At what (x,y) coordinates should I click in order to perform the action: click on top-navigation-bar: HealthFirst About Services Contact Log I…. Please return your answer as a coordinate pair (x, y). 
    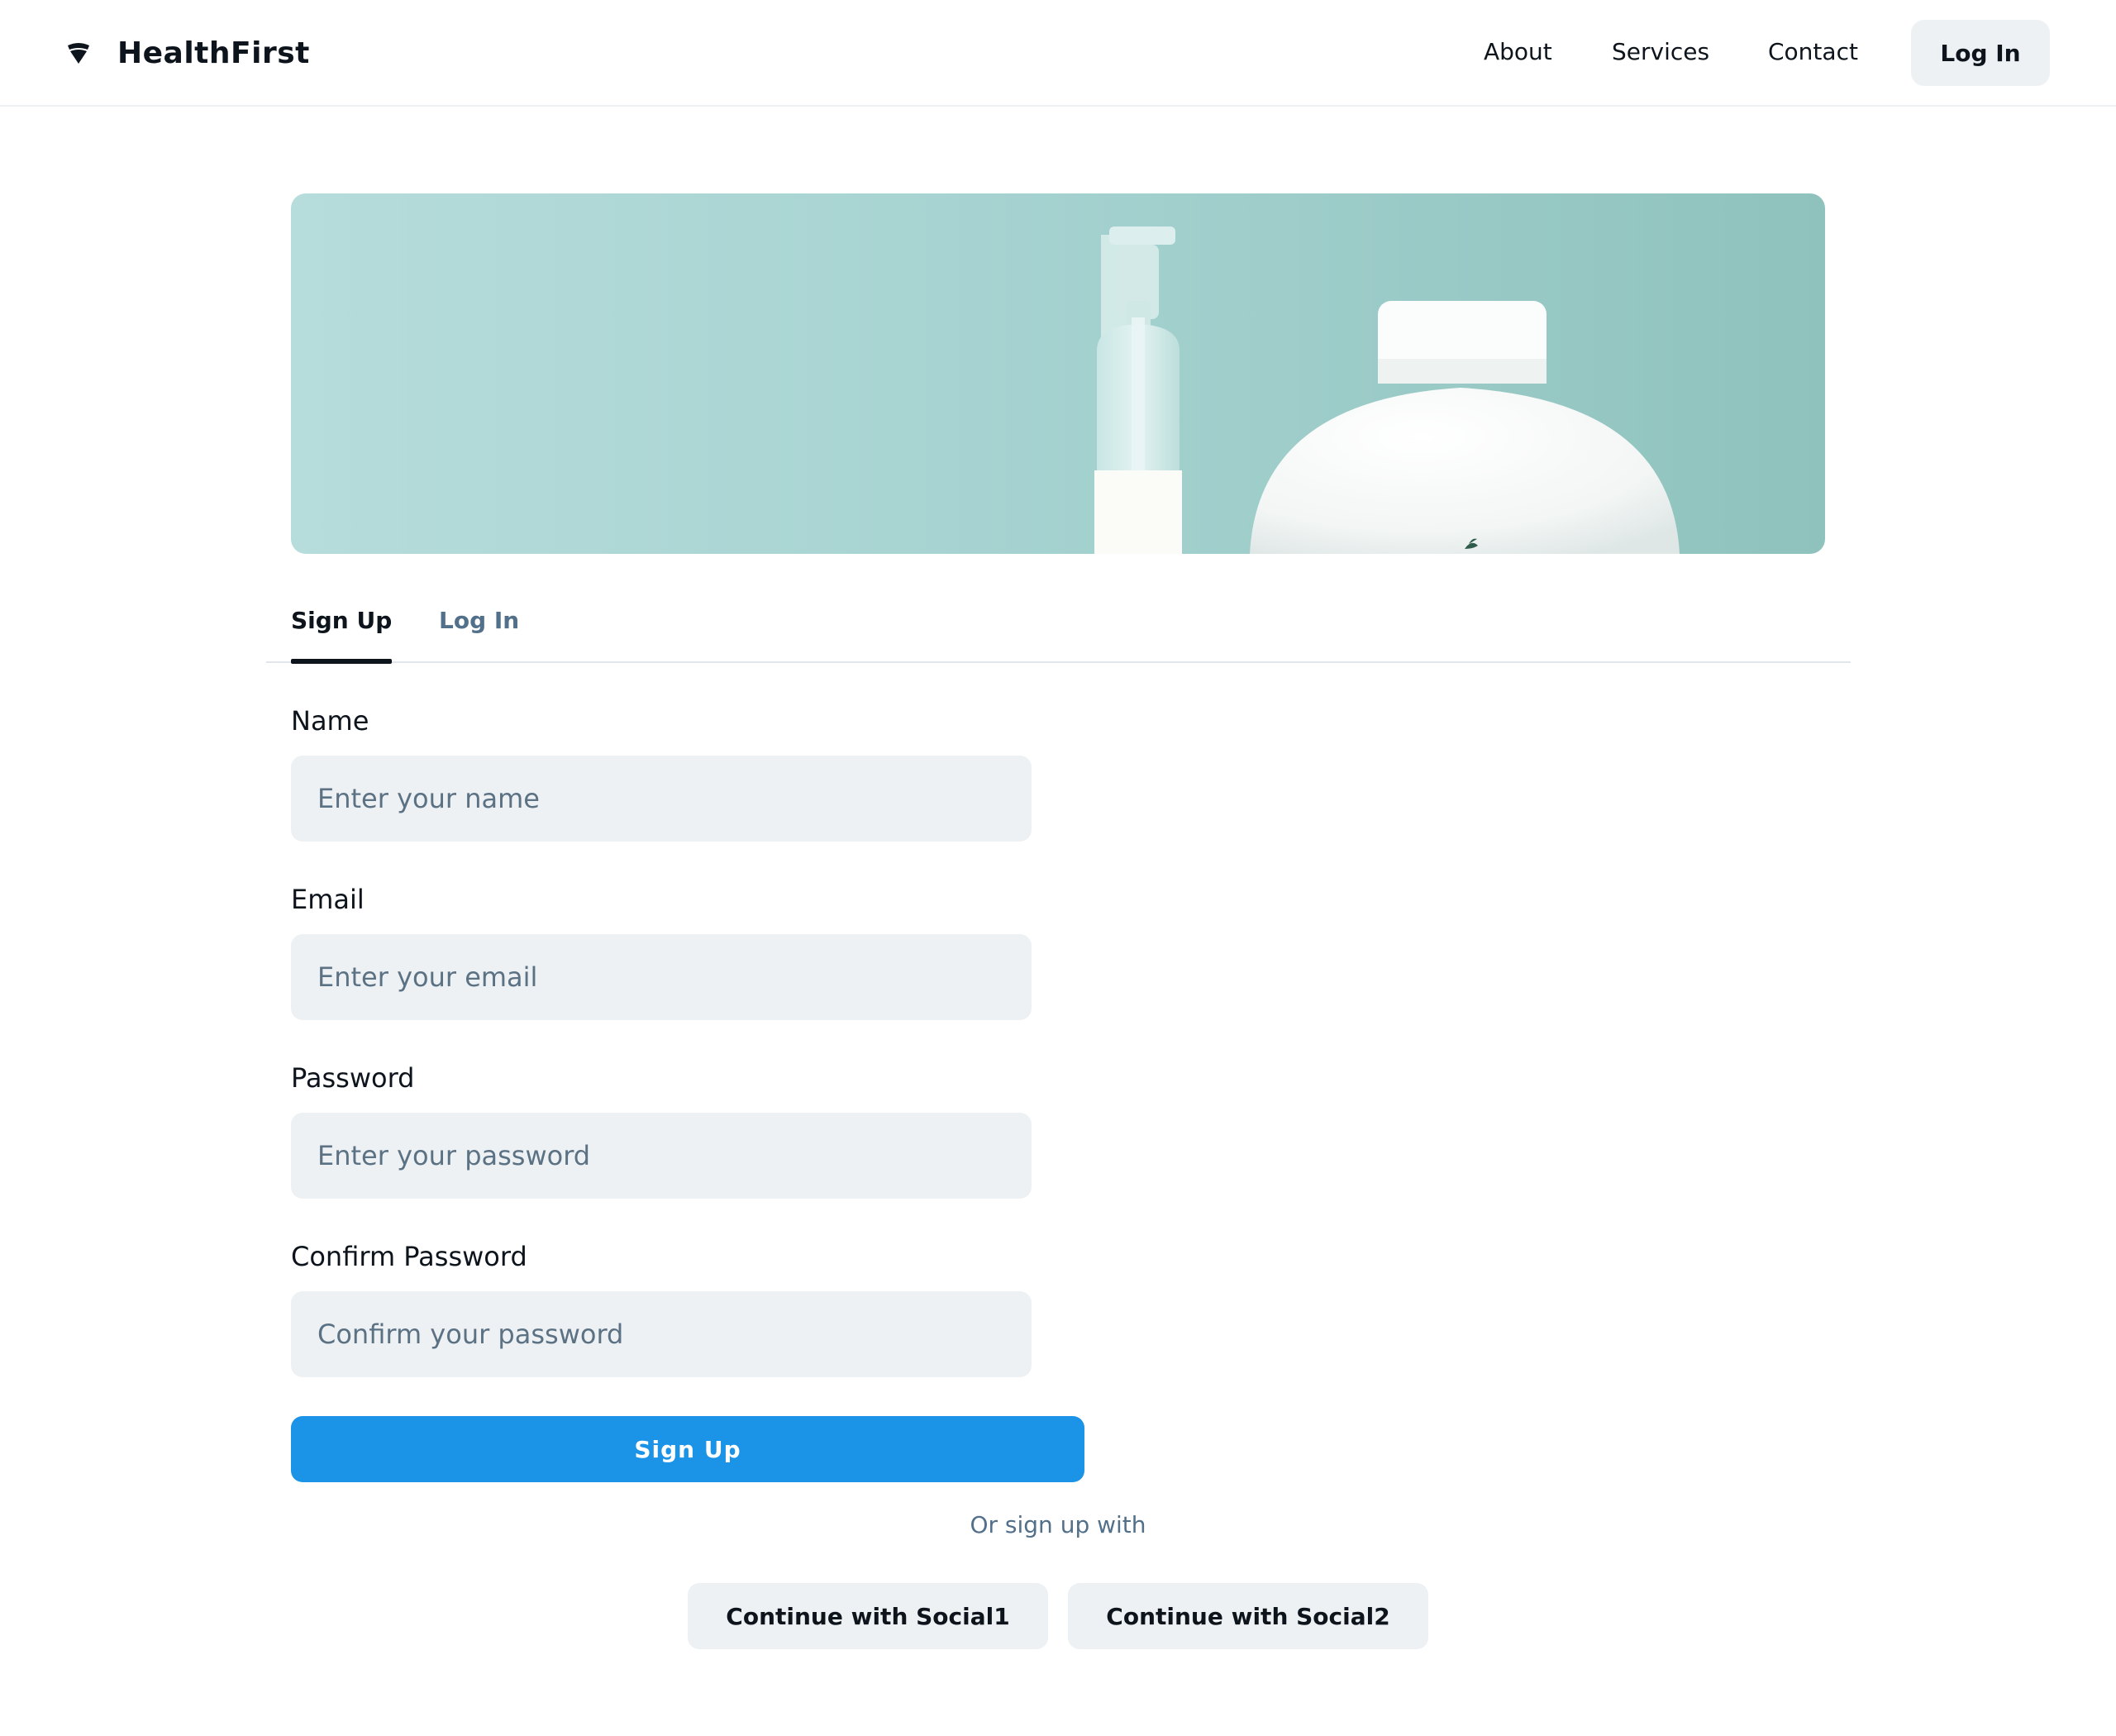
    Looking at the image, I should click on (1058, 53).